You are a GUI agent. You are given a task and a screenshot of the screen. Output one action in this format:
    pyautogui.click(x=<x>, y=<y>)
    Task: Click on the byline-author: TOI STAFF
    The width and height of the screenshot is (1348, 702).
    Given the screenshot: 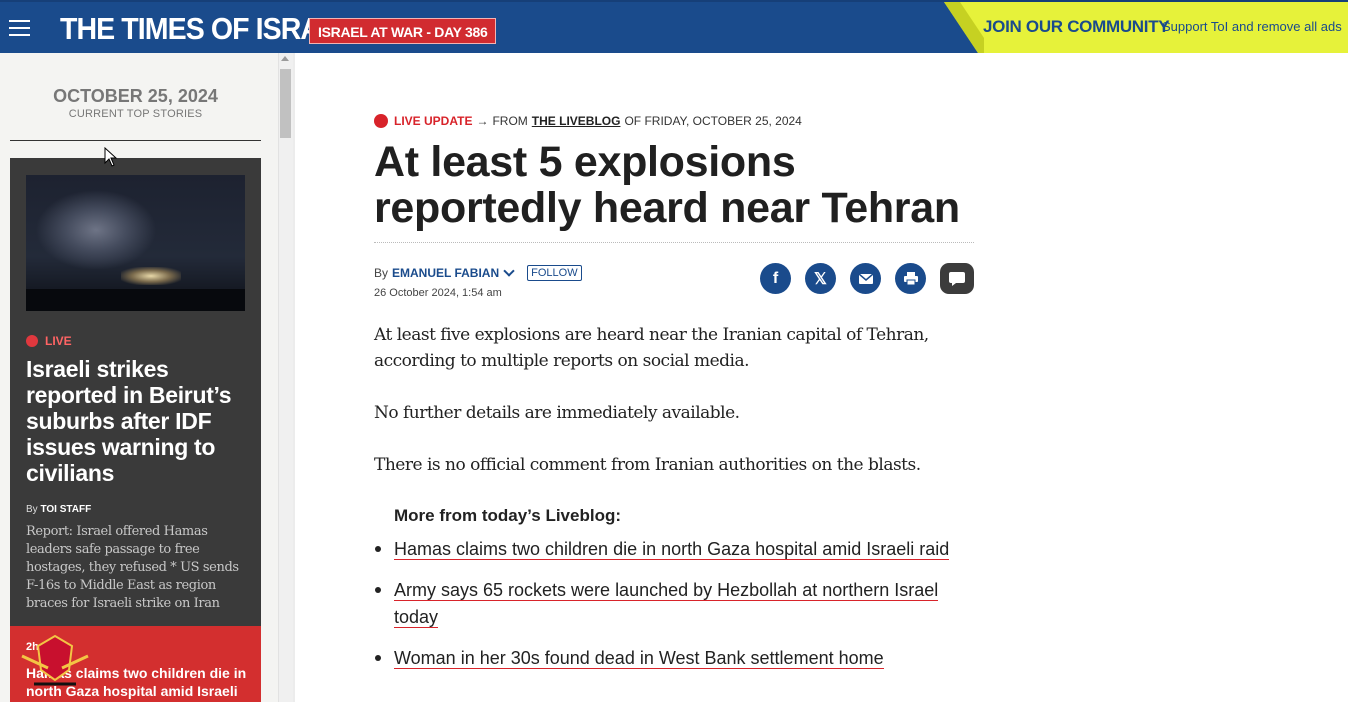 What is the action you would take?
    pyautogui.click(x=65, y=509)
    